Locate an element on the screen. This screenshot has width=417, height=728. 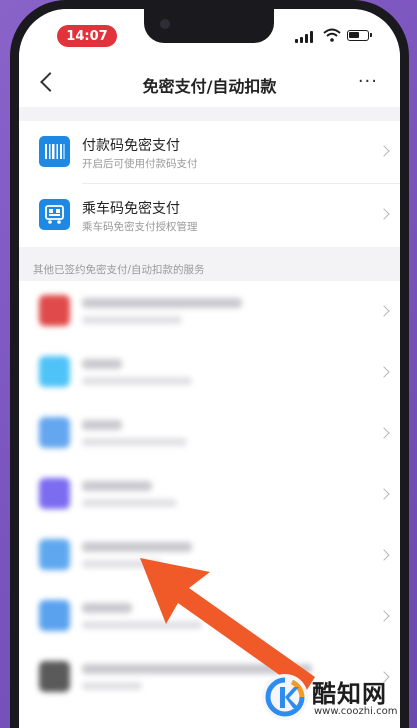
watermark: 酷知网 www.coozhi.com is located at coordinates (337, 700).